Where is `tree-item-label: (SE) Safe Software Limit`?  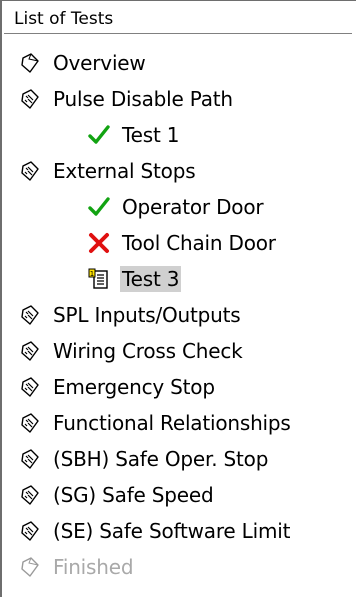
tree-item-label: (SE) Safe Software Limit is located at coordinates (172, 531).